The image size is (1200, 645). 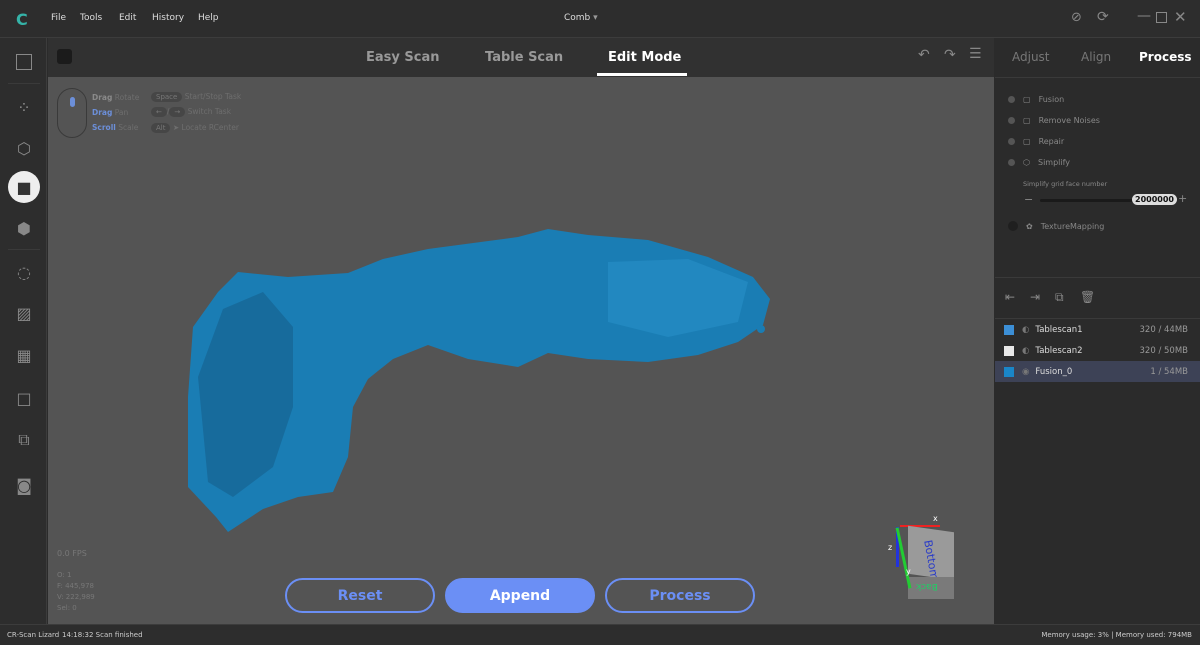 I want to click on close-icon: ✕, so click(x=1180, y=17).